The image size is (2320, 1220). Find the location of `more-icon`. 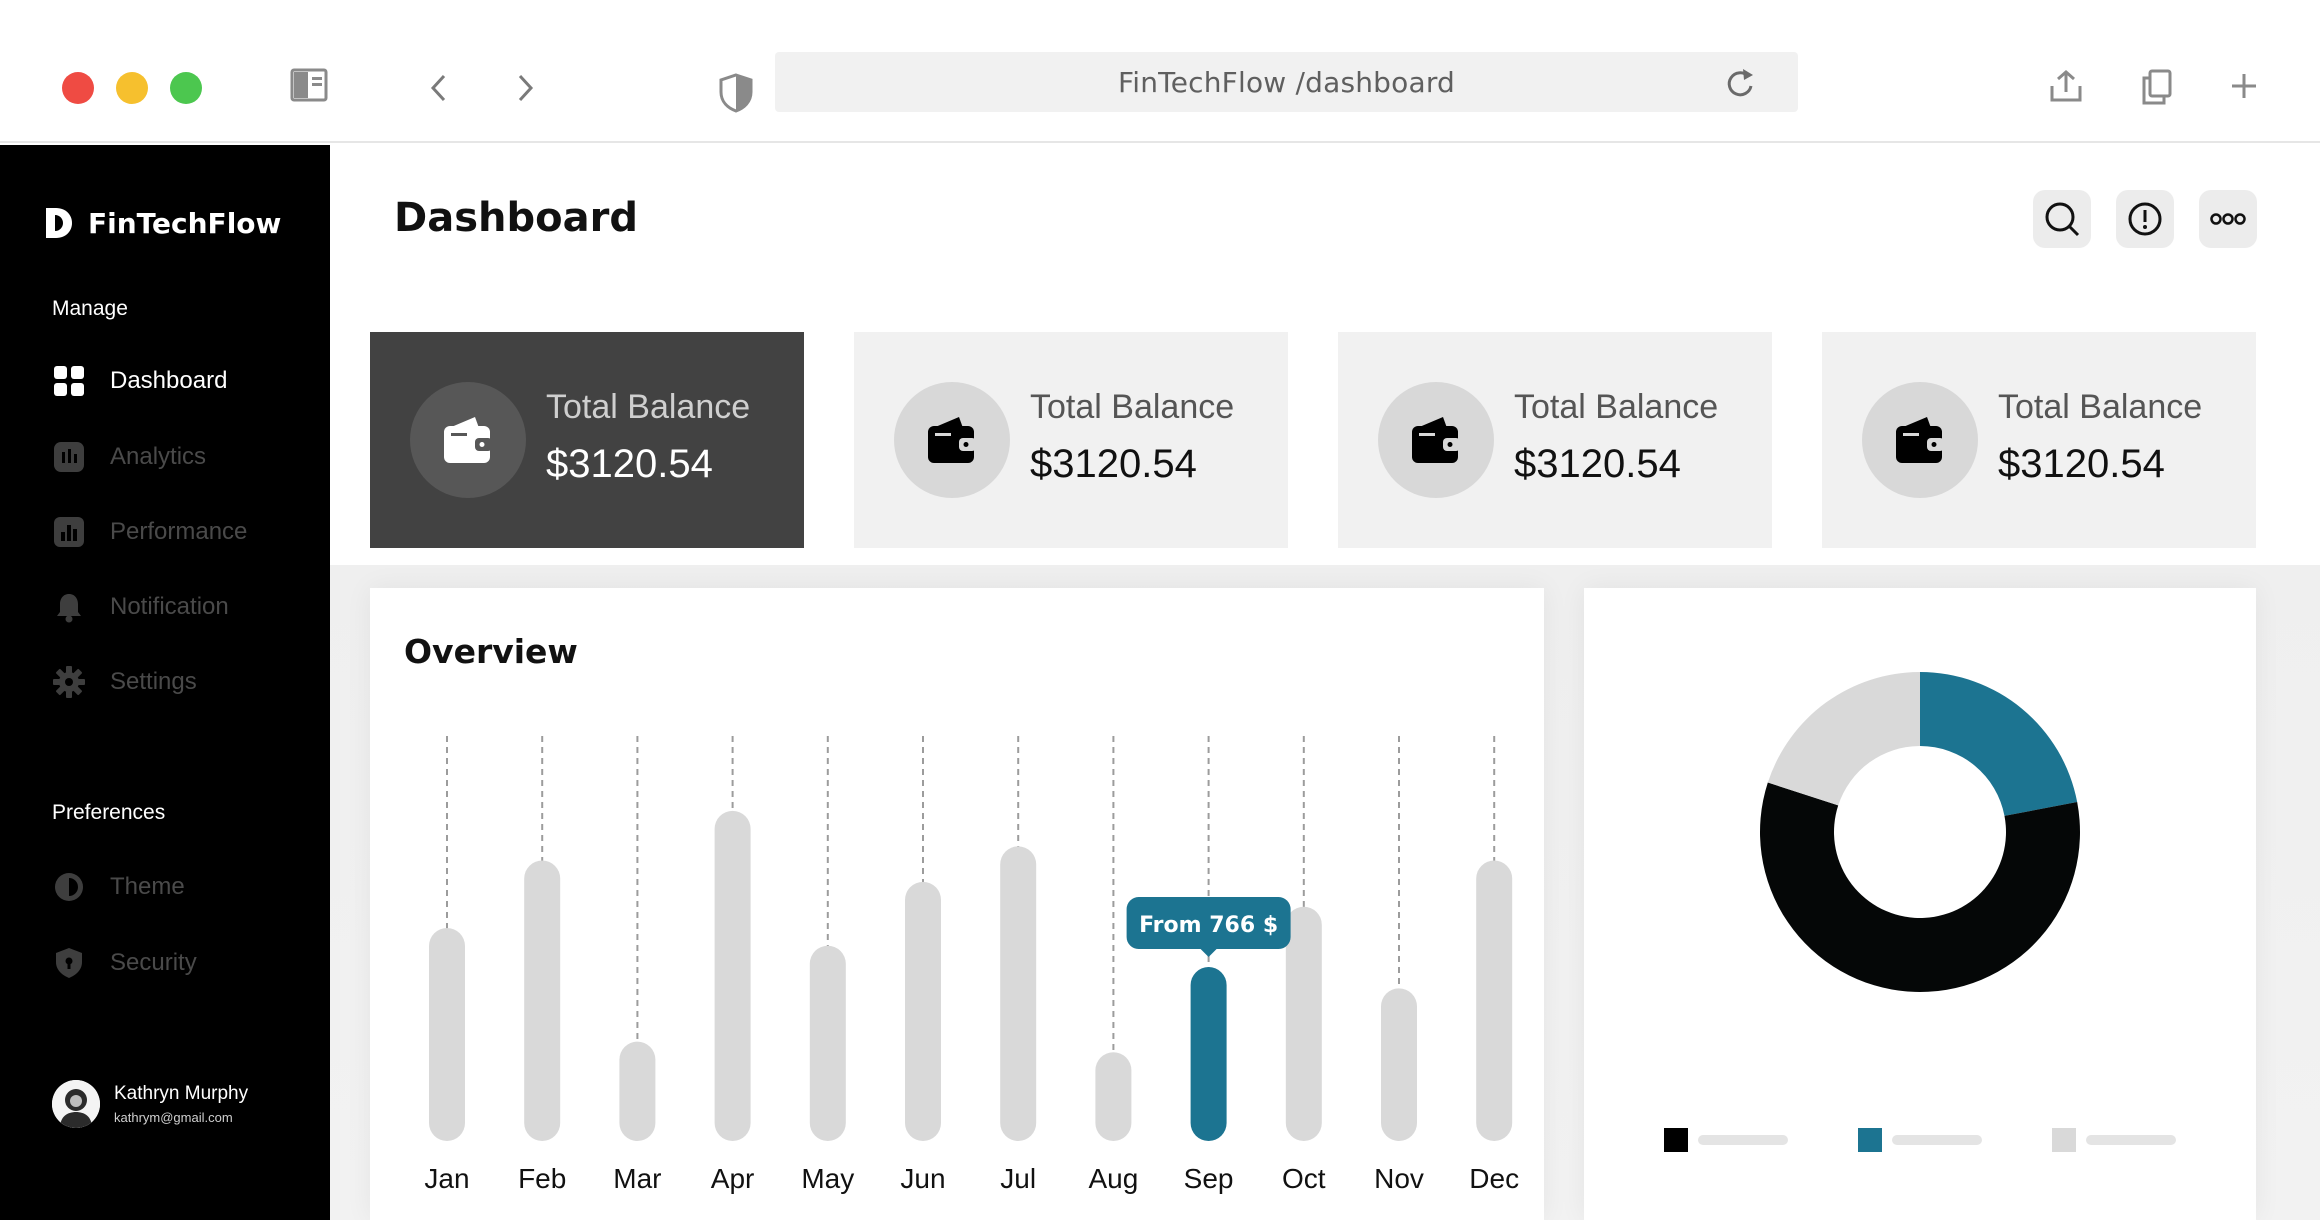

more-icon is located at coordinates (2228, 219).